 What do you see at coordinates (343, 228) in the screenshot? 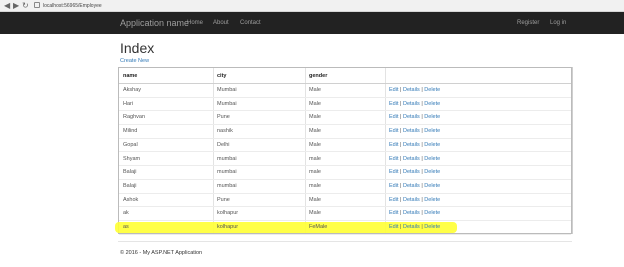
I see `table-row: as kolhapur FeMale Edit | Details | Delete` at bounding box center [343, 228].